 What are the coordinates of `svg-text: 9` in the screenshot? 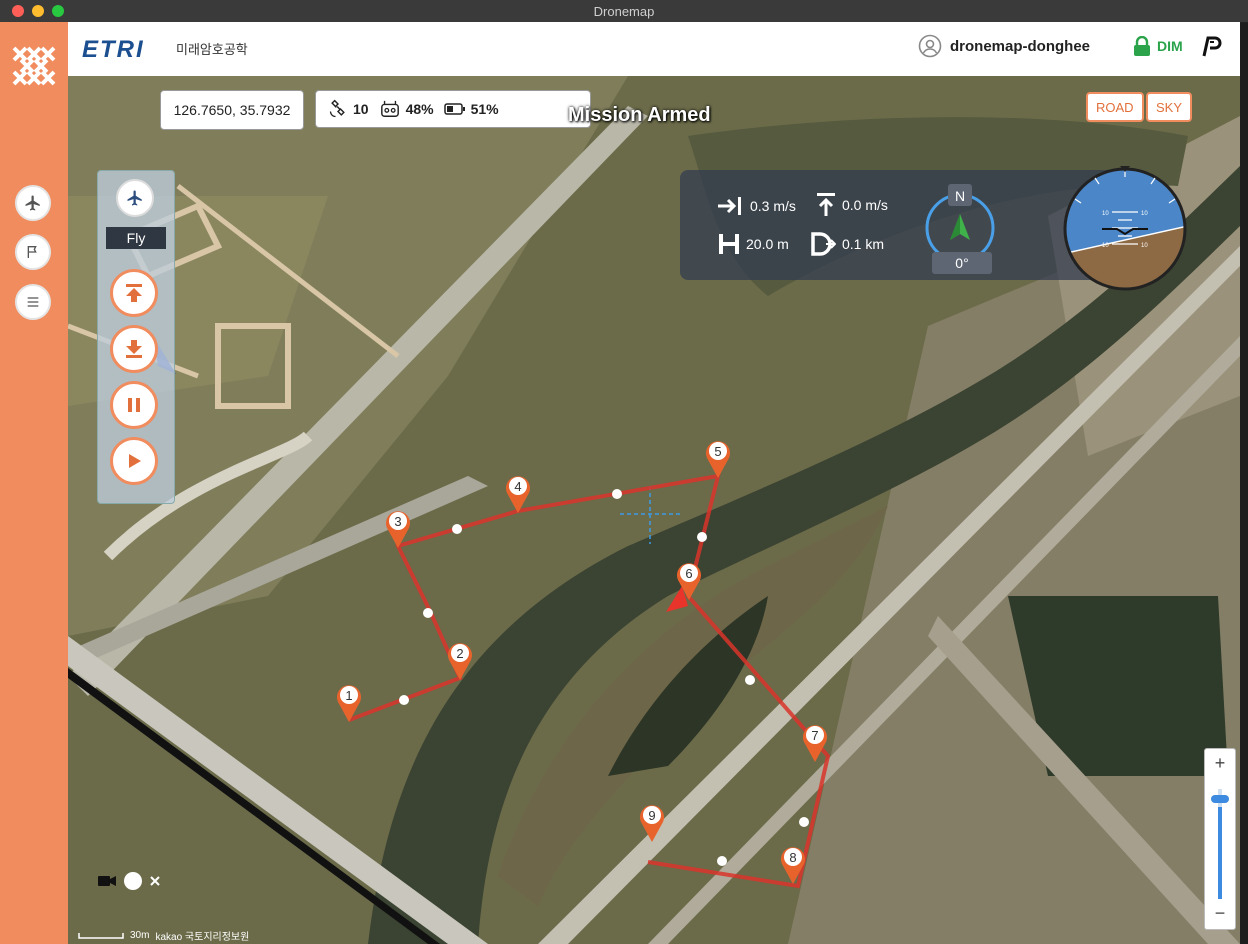 It's located at (651, 815).